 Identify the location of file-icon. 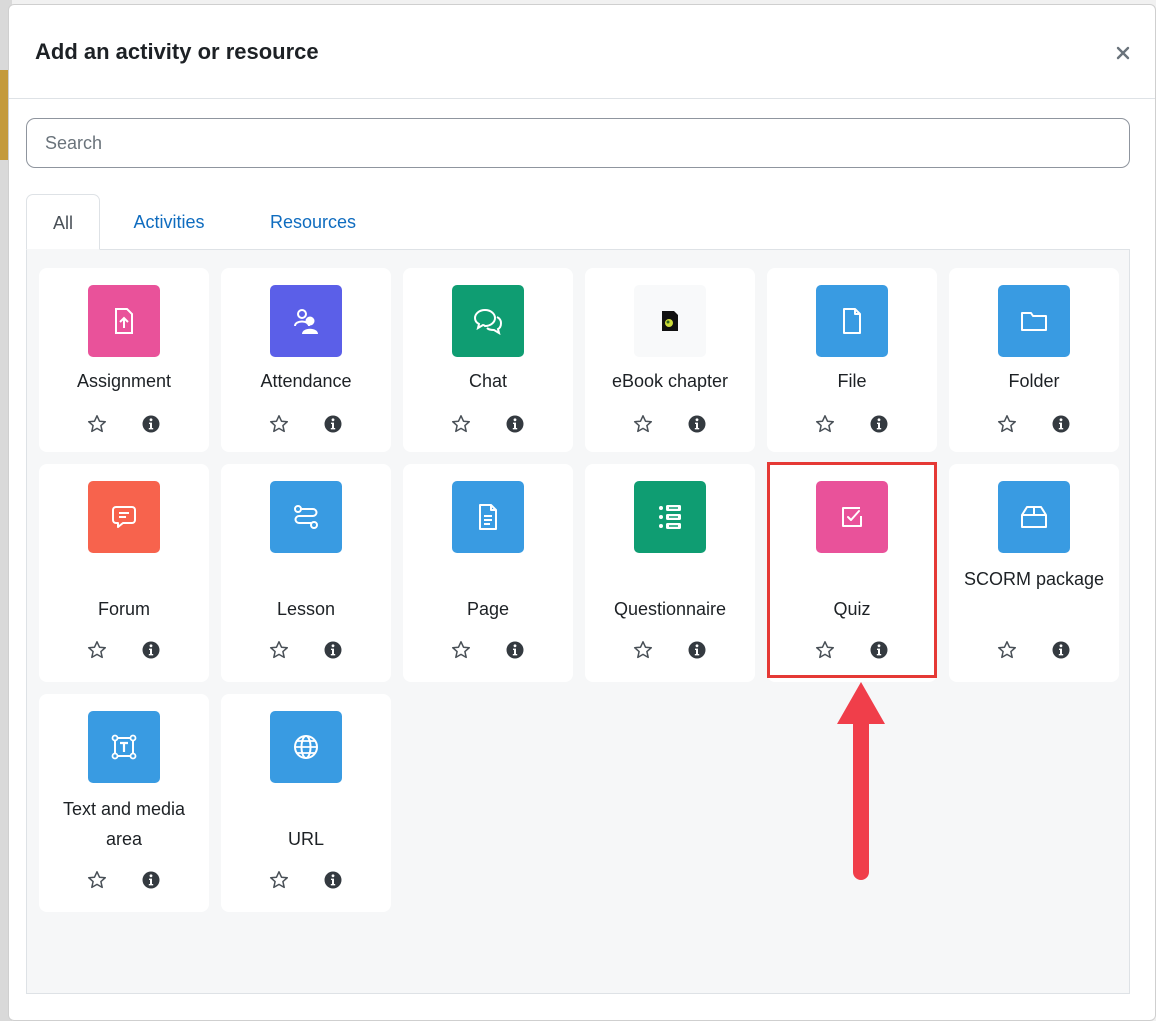
(852, 321).